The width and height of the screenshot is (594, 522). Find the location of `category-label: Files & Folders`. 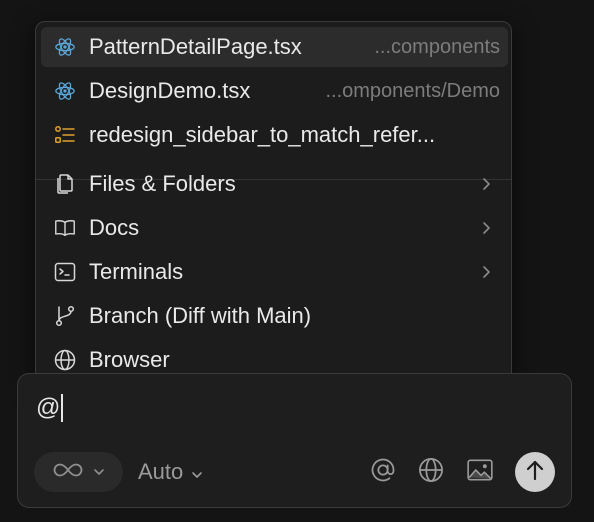

category-label: Files & Folders is located at coordinates (162, 183).